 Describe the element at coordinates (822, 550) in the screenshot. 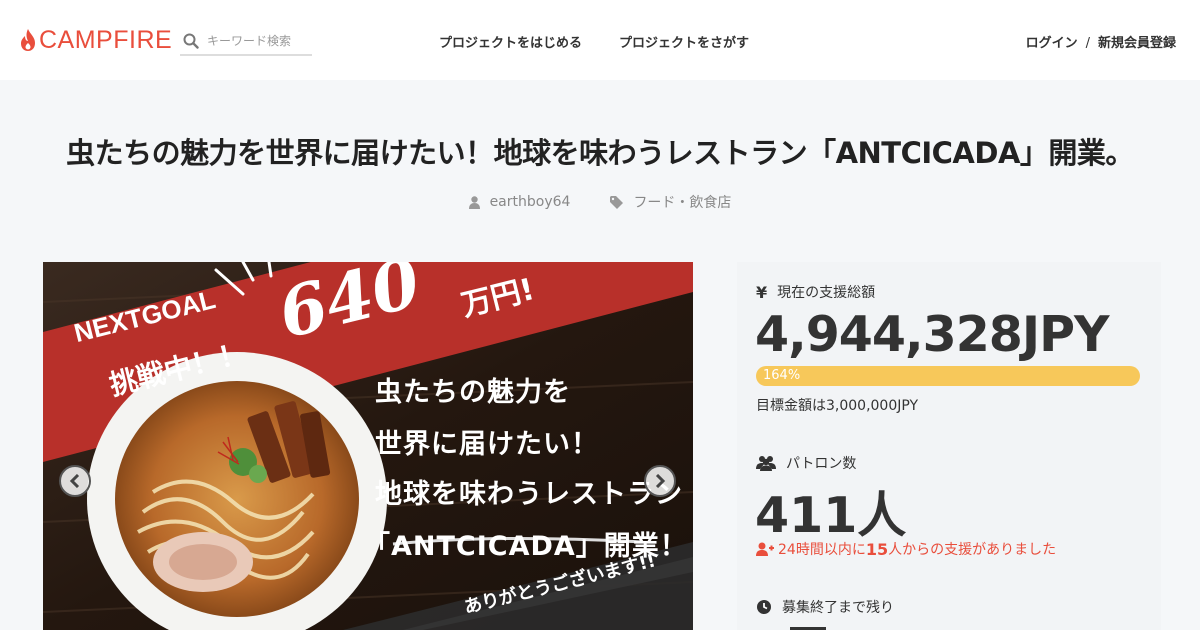

I see `recent-prefix: 24時間以内に` at that location.